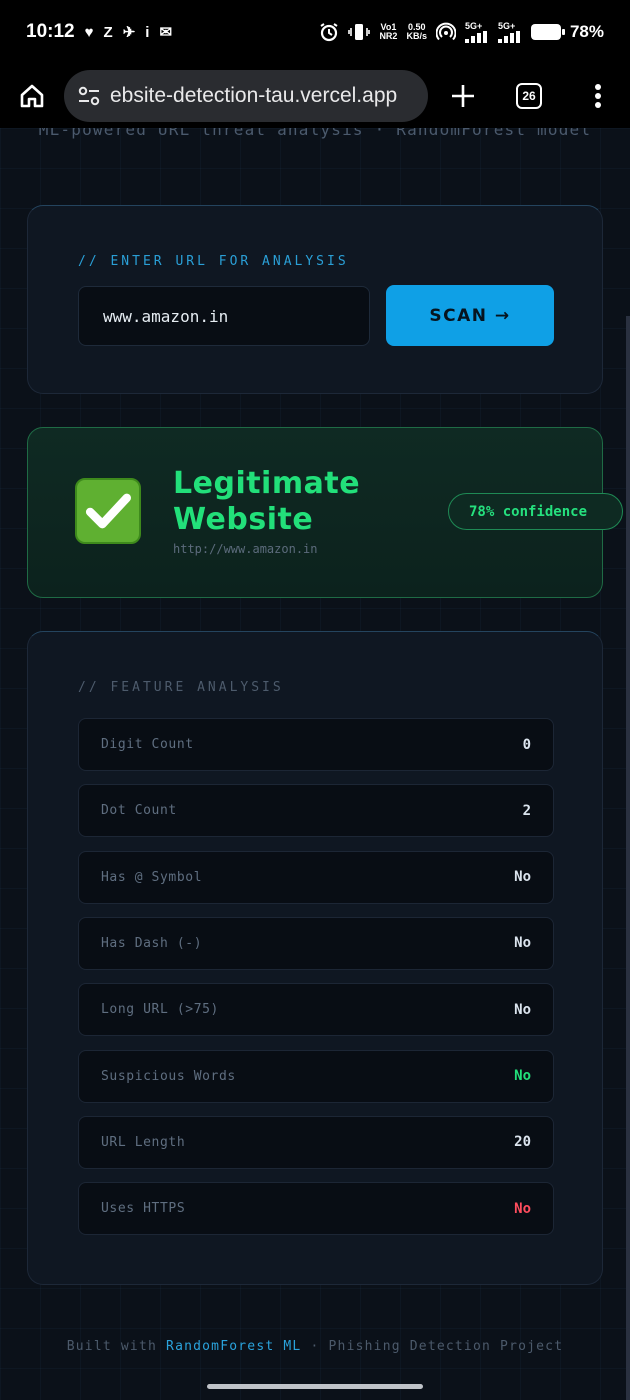 The image size is (630, 1400). What do you see at coordinates (143, 1142) in the screenshot?
I see `feature-name: URL Length` at bounding box center [143, 1142].